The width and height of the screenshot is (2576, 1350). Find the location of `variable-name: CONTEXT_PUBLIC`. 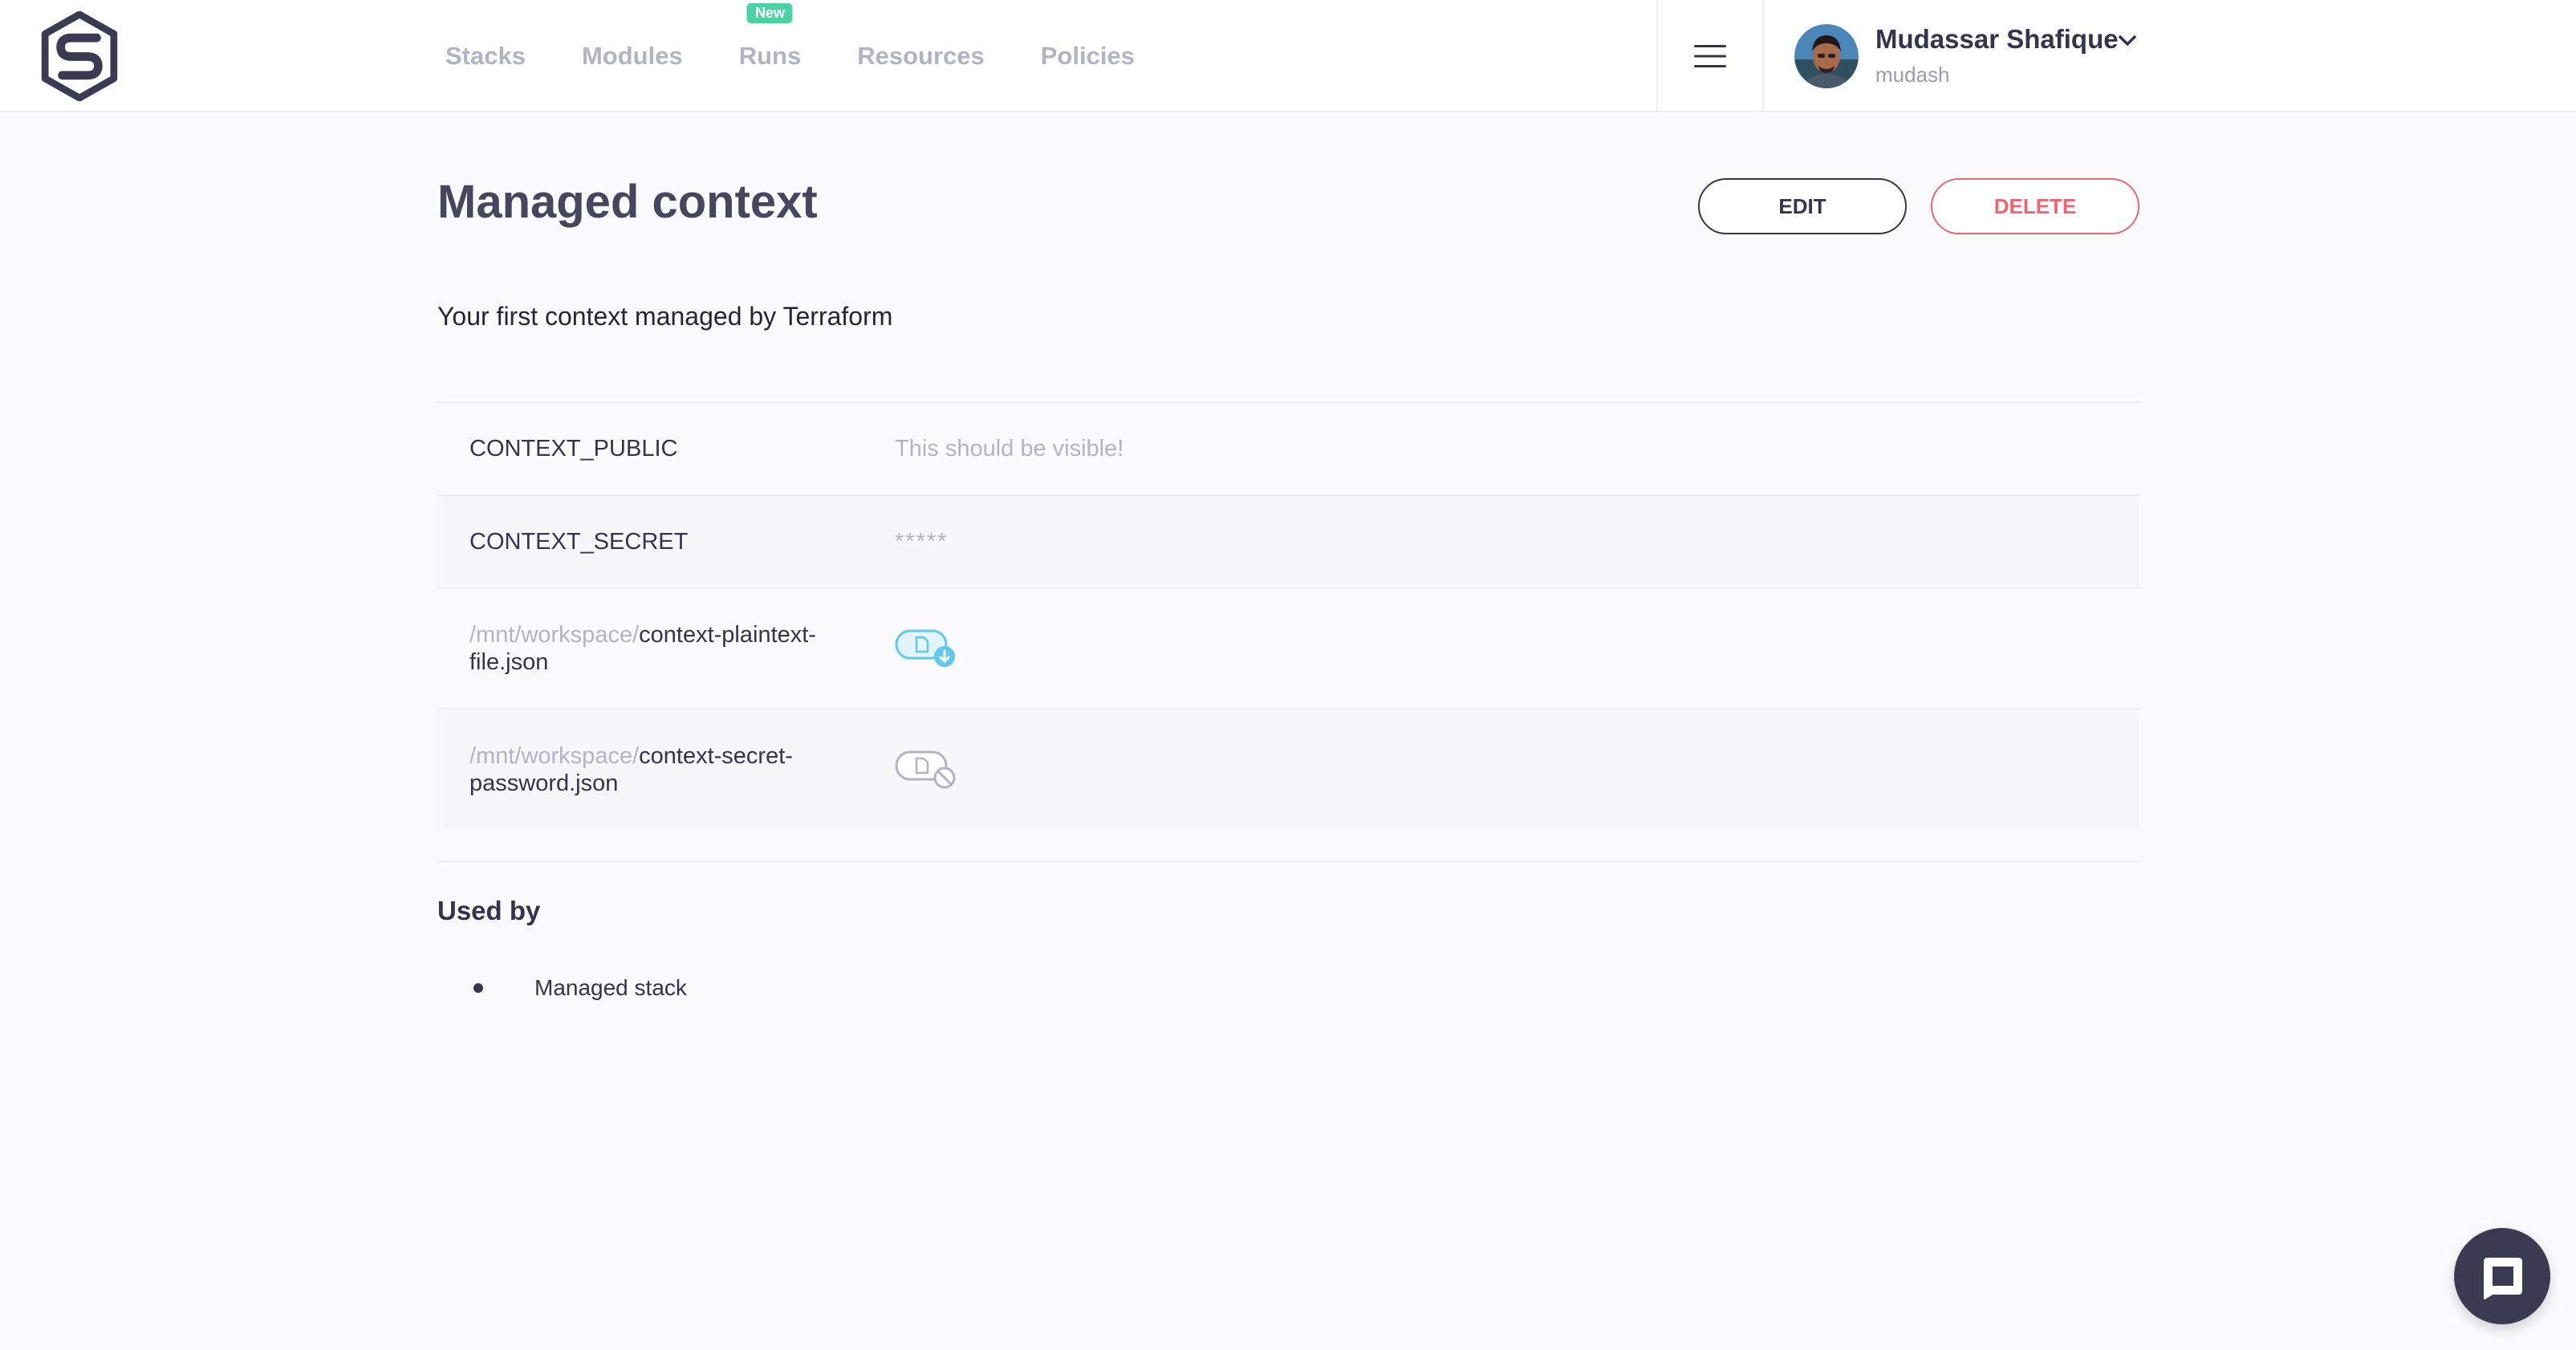

variable-name: CONTEXT_PUBLIC is located at coordinates (574, 449).